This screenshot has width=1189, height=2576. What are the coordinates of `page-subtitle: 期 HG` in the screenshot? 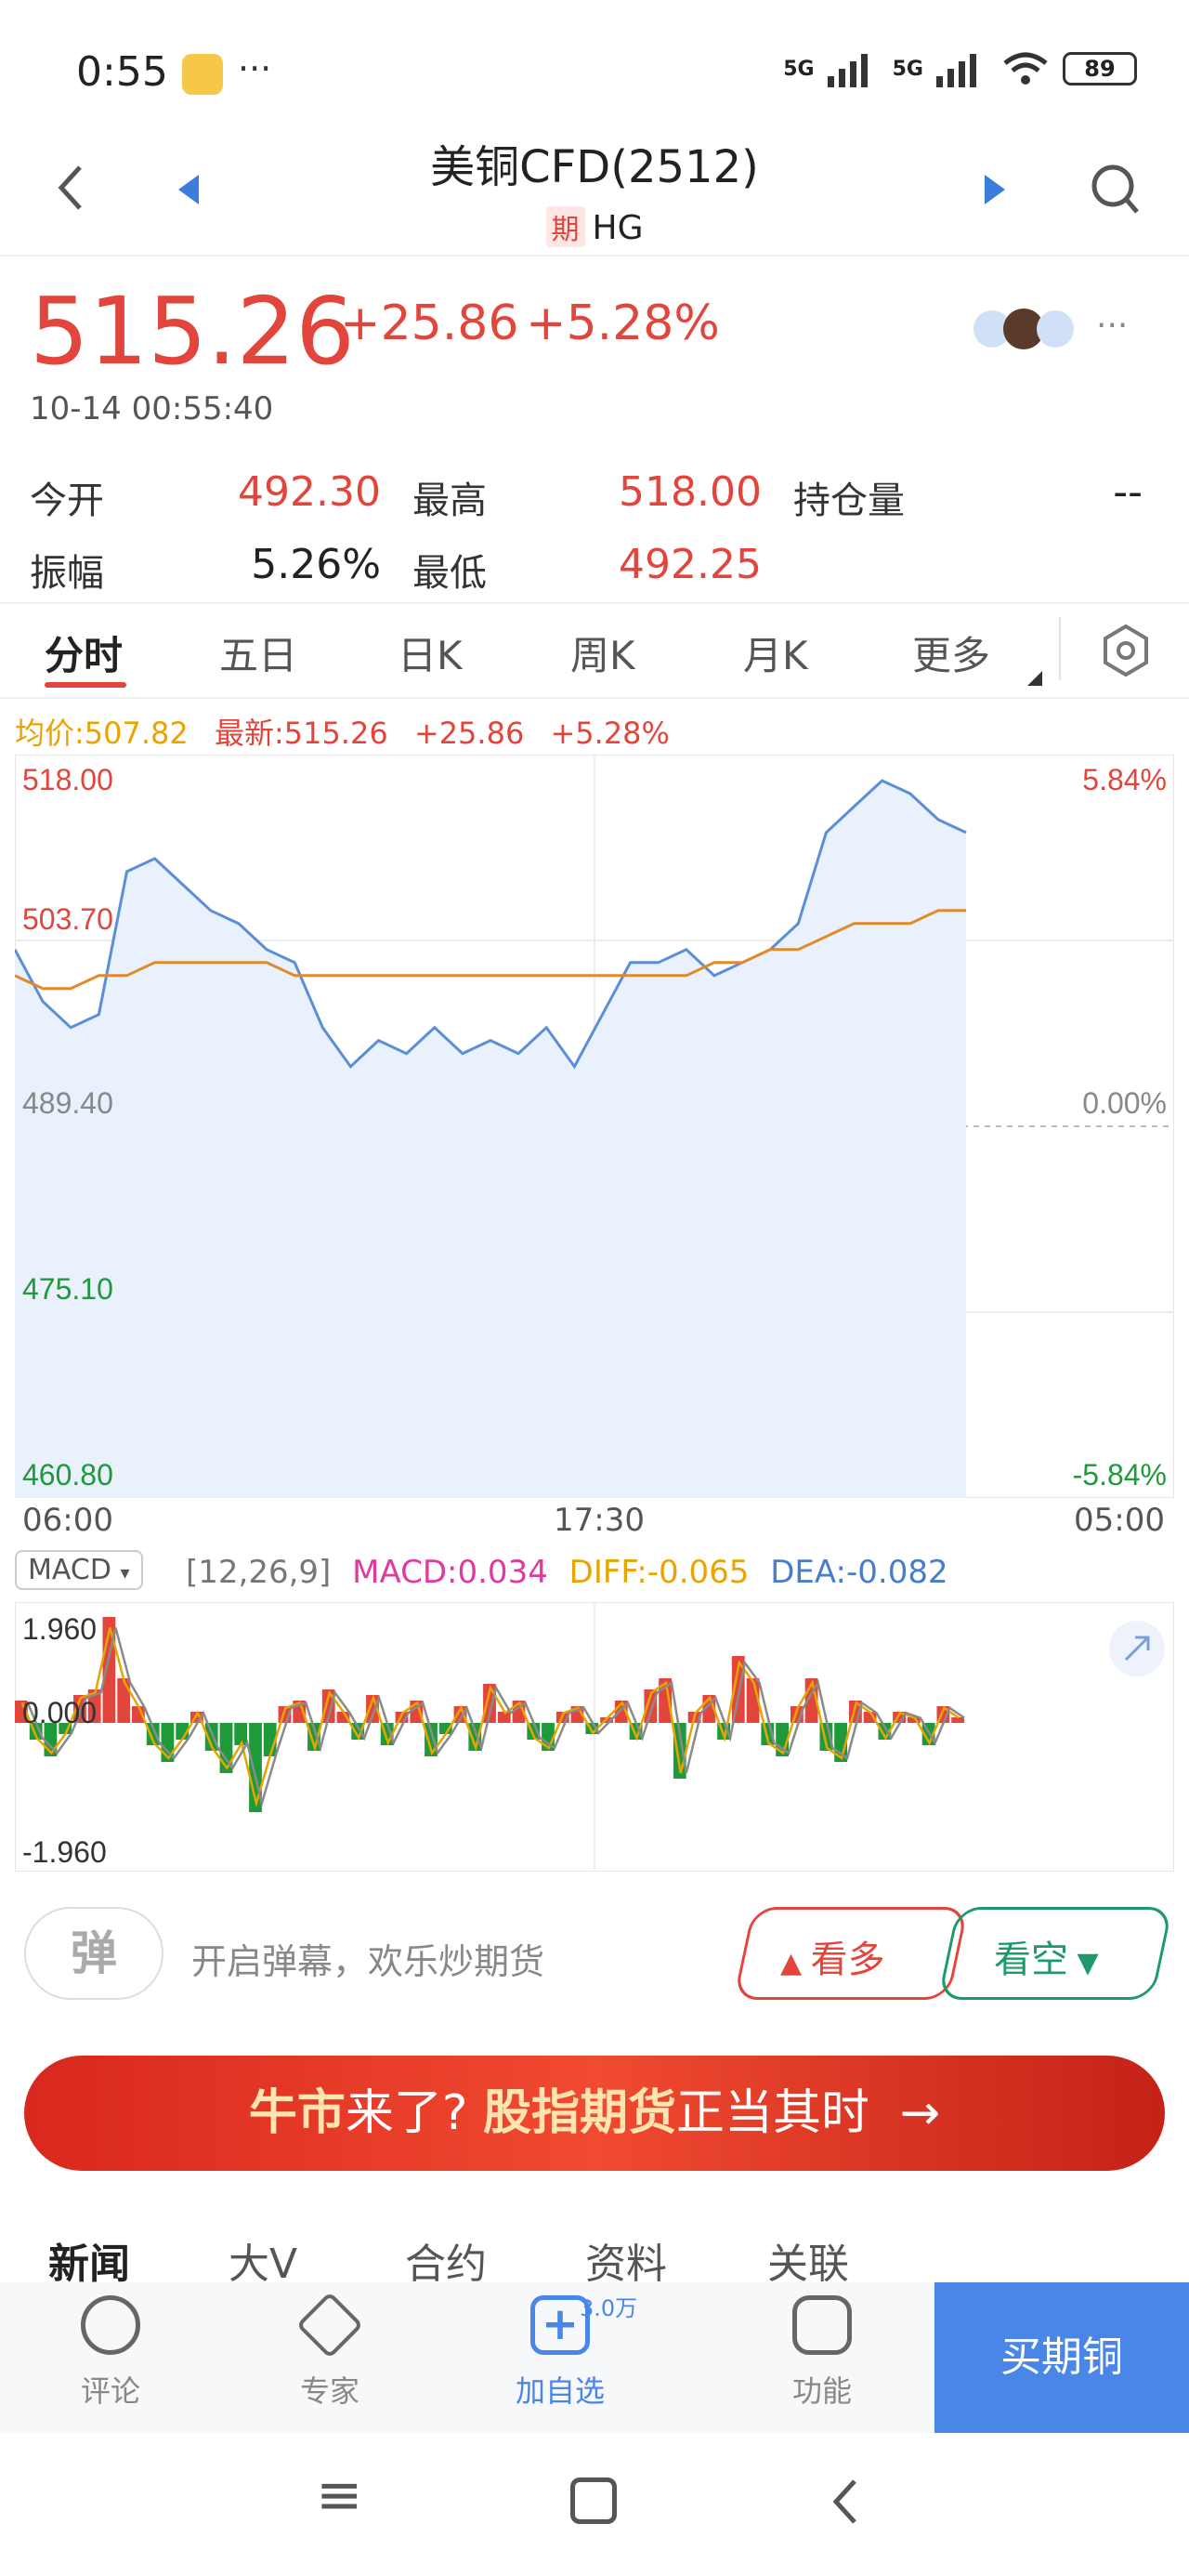 It's located at (594, 226).